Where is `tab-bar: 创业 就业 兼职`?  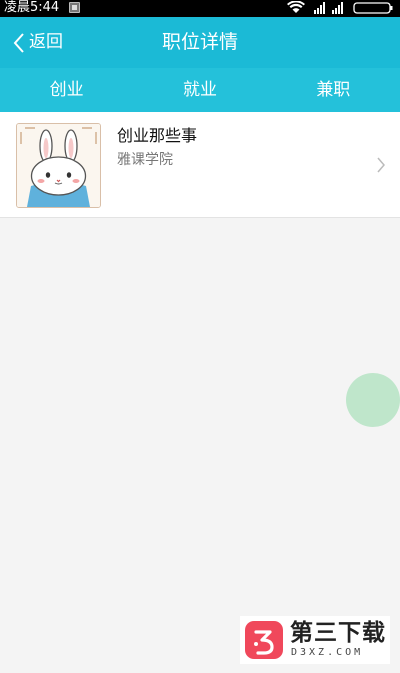 tab-bar: 创业 就业 兼职 is located at coordinates (200, 90).